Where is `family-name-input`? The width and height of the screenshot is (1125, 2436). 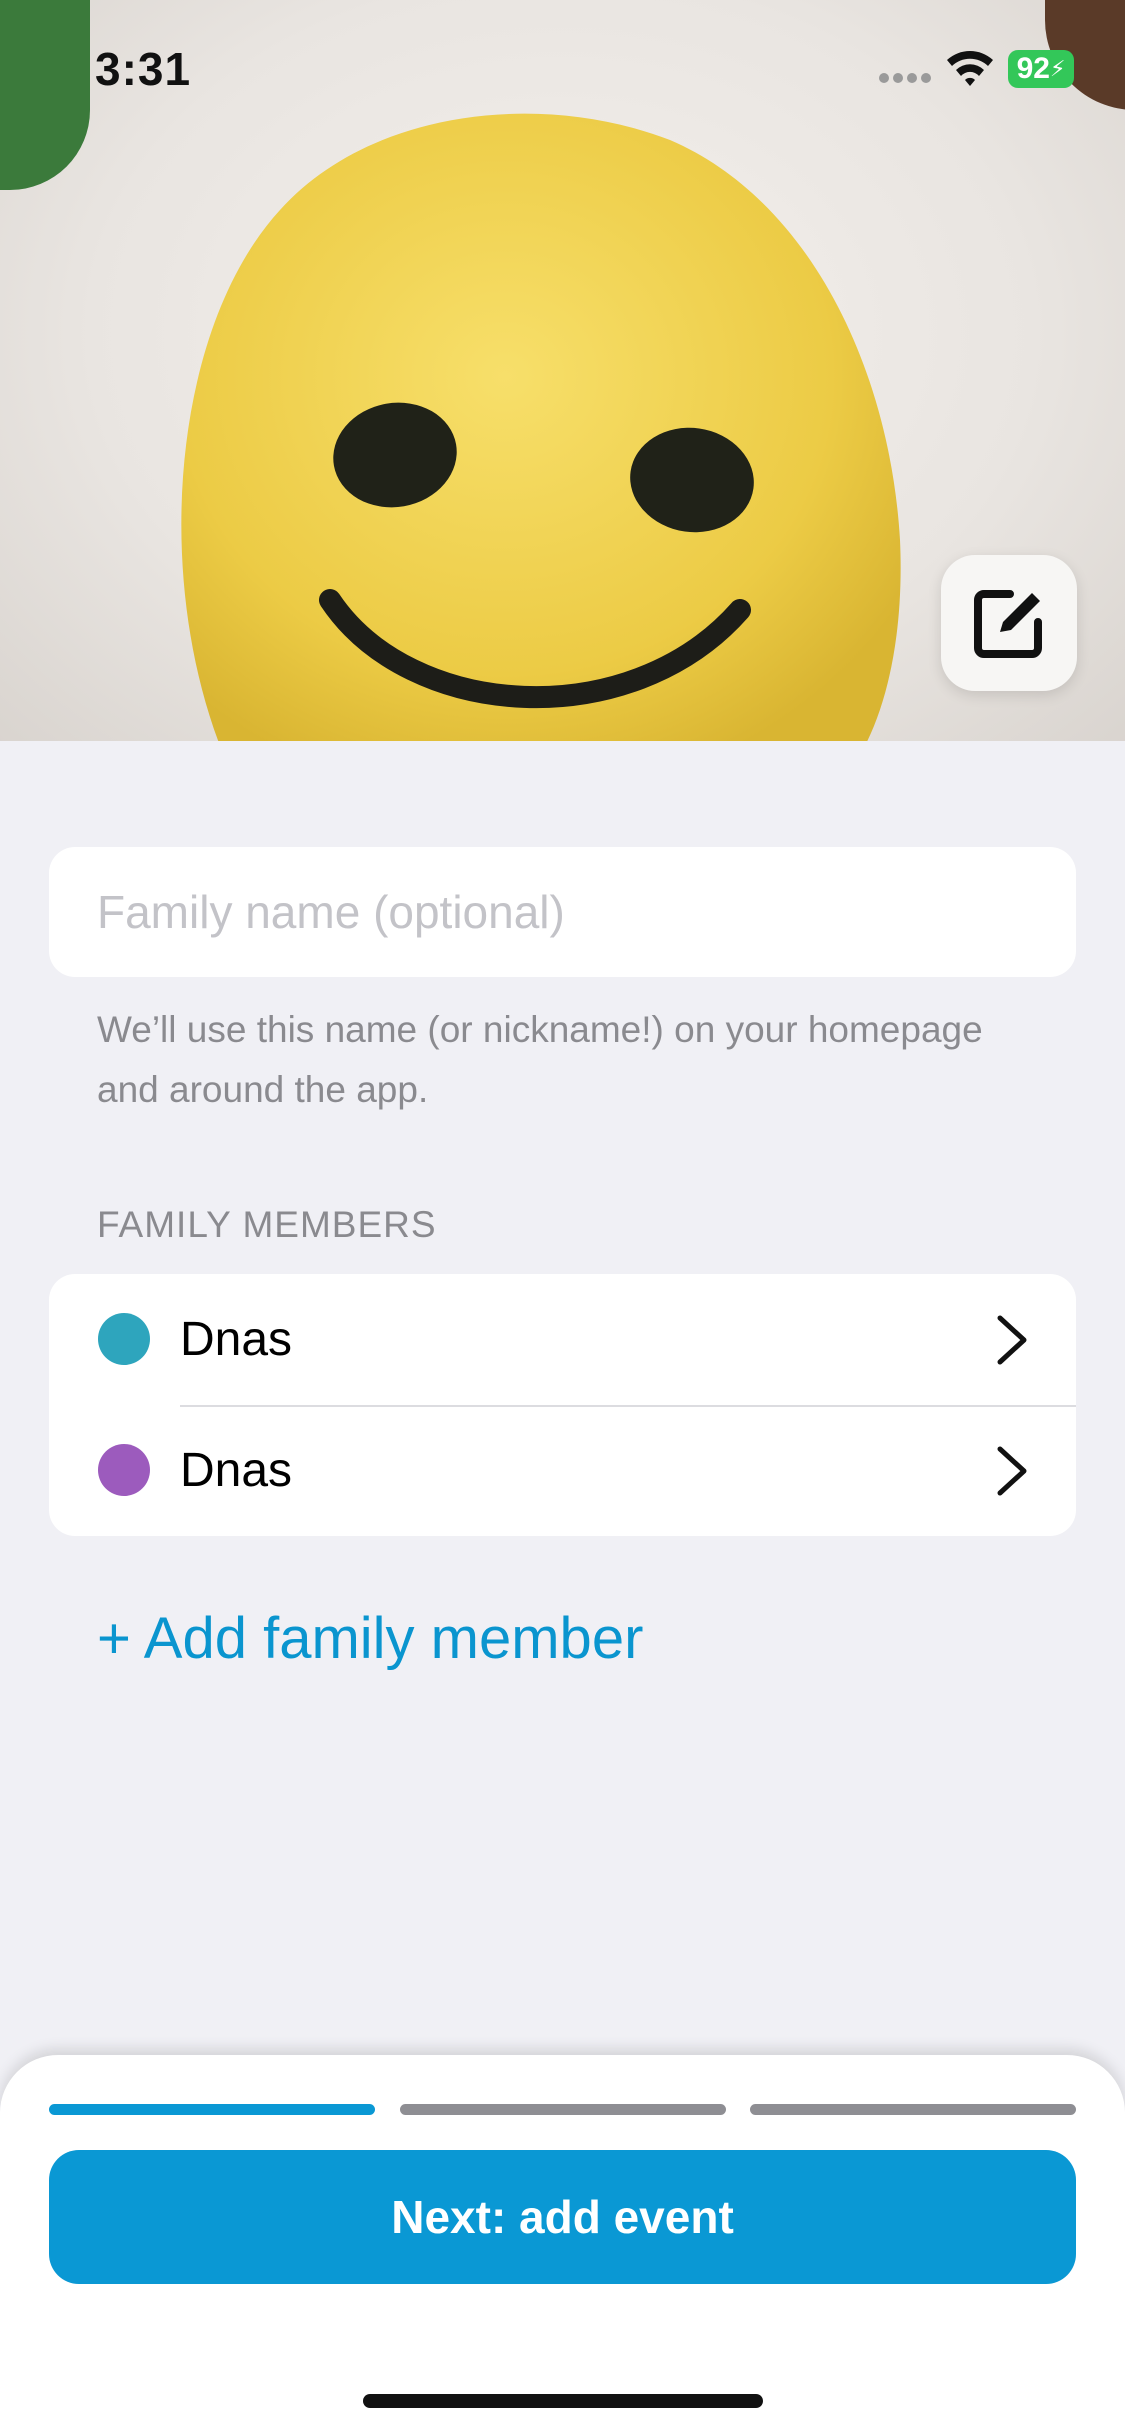
family-name-input is located at coordinates (562, 912).